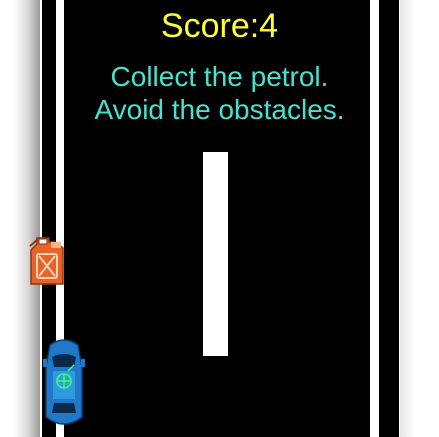  What do you see at coordinates (219, 109) in the screenshot?
I see `instruction-line-2: Avoid the obstacles.` at bounding box center [219, 109].